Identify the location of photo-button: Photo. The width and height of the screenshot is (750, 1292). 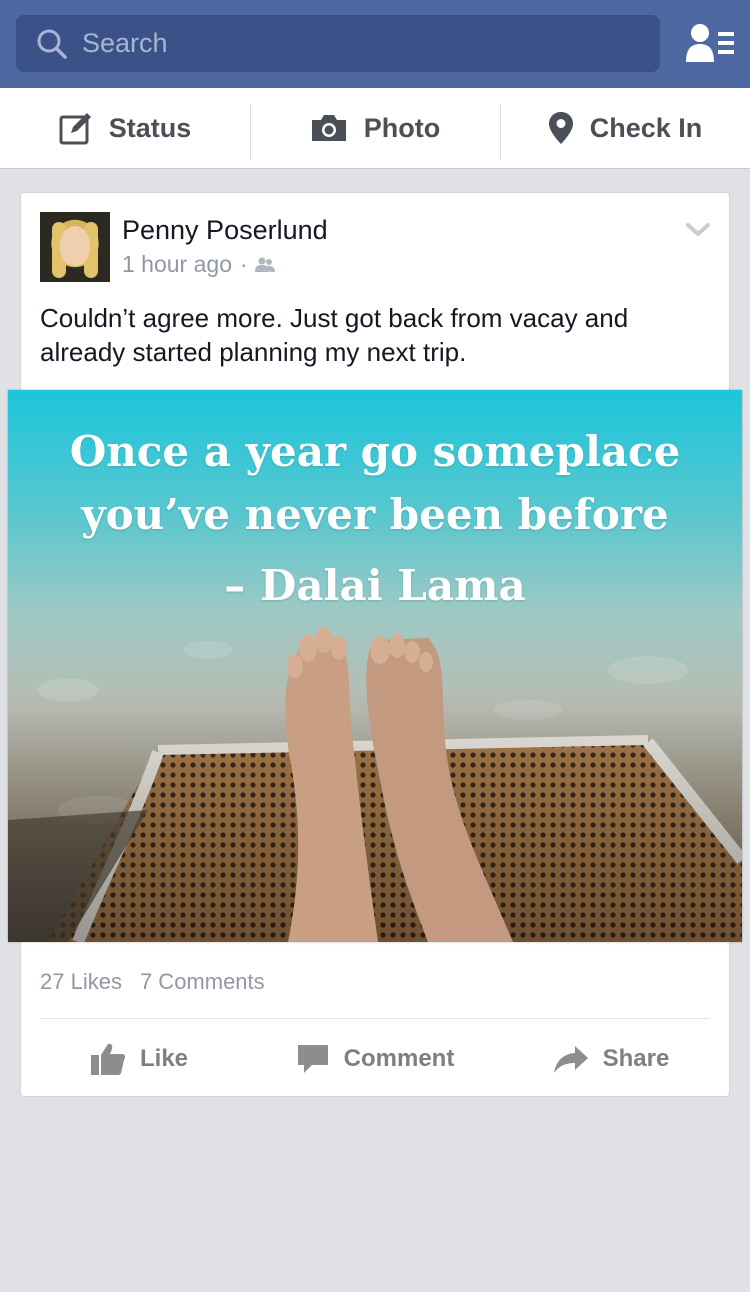
(375, 128).